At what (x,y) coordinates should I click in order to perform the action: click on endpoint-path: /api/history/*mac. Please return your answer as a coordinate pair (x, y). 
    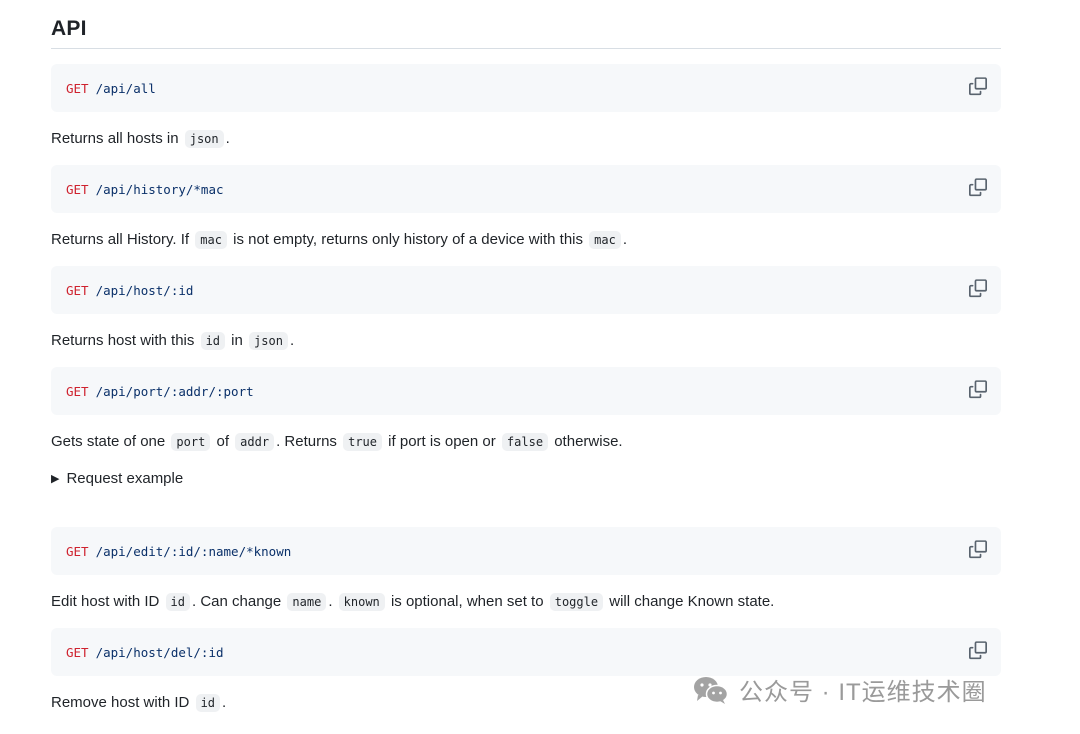
    Looking at the image, I should click on (159, 189).